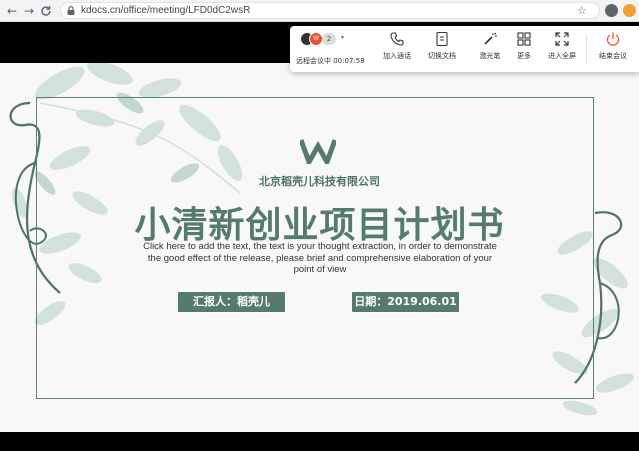  Describe the element at coordinates (319, 181) in the screenshot. I see `company-name: 北京稻壳儿科技有限公司` at that location.